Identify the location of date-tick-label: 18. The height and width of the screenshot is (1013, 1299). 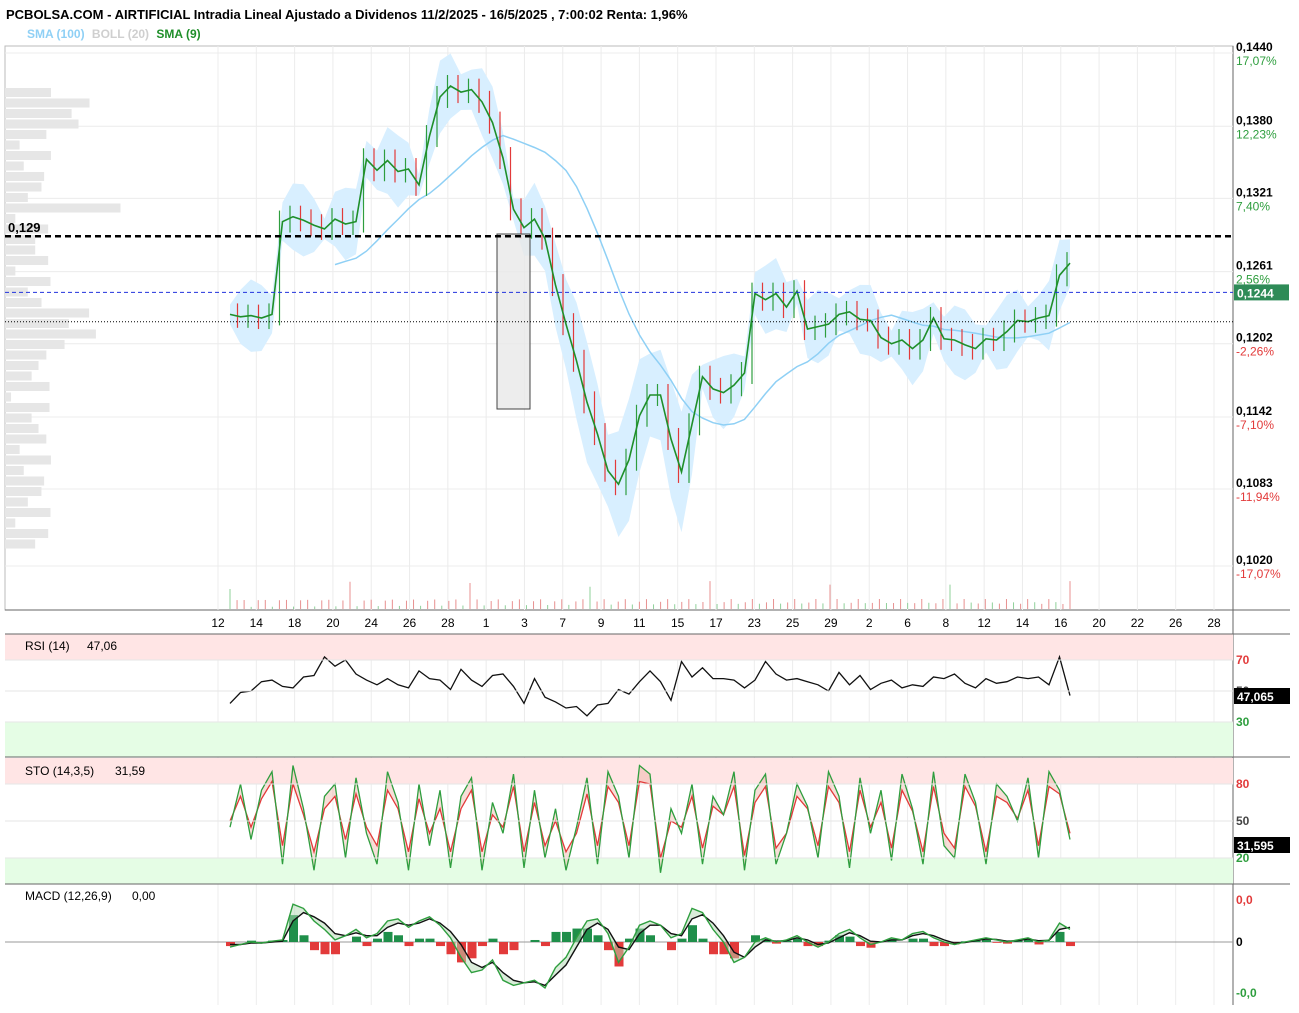
(295, 623).